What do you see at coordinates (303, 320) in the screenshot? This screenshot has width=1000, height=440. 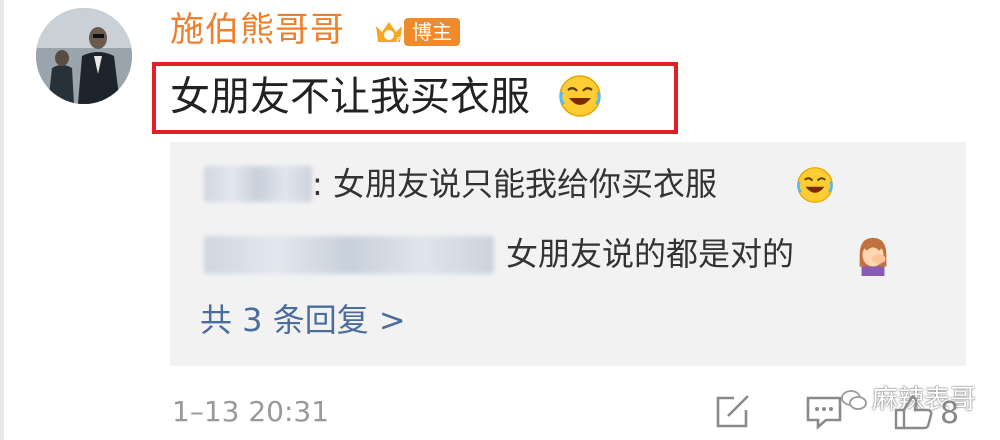 I see `more-replies-link: 共 3 条回复 >` at bounding box center [303, 320].